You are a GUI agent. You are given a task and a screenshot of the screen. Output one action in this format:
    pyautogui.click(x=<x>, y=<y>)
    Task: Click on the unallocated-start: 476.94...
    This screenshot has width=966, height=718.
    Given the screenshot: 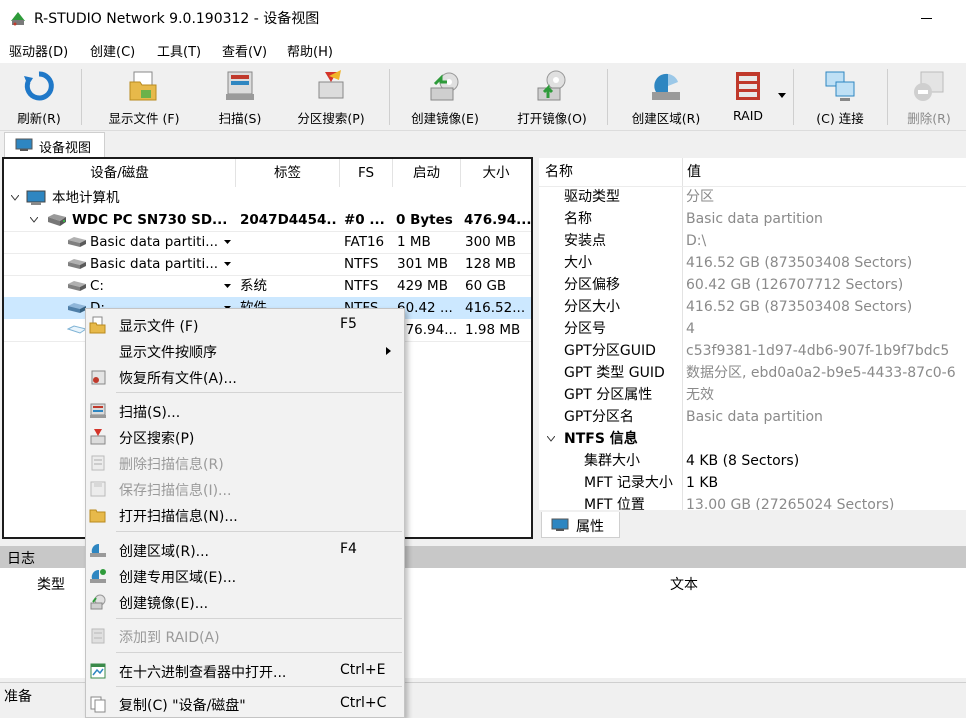 What is the action you would take?
    pyautogui.click(x=427, y=330)
    